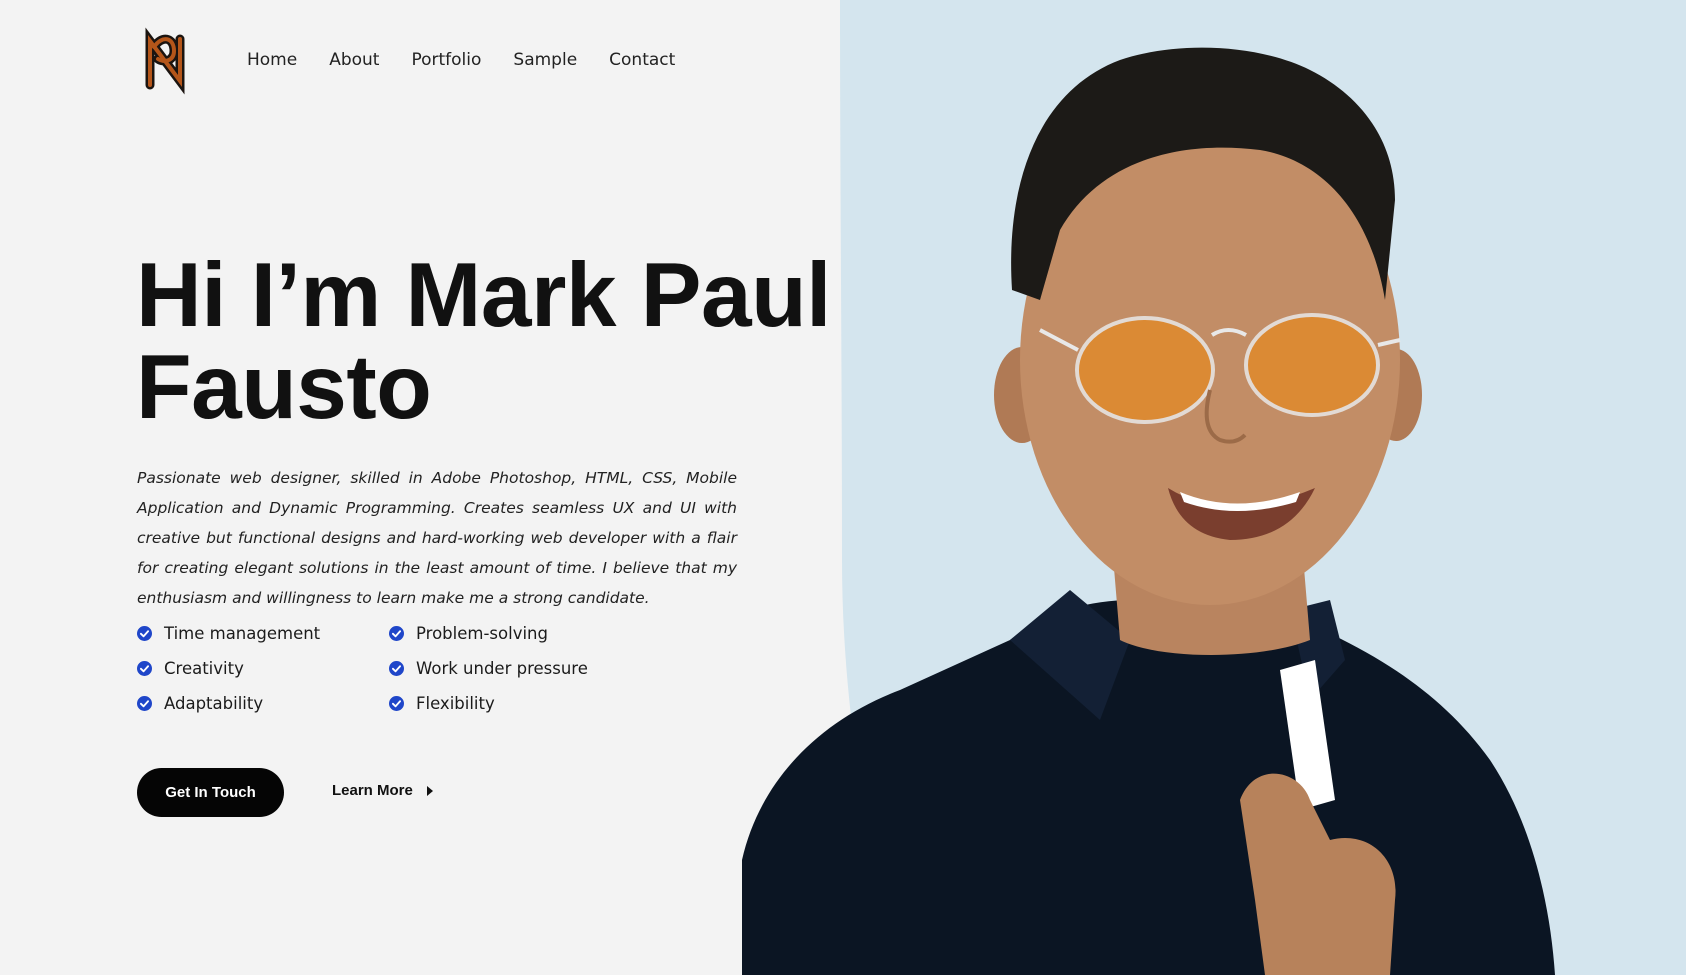 This screenshot has width=1686, height=975. What do you see at coordinates (483, 295) in the screenshot?
I see `hero-title-line-1: Hi I’m Mark Paul` at bounding box center [483, 295].